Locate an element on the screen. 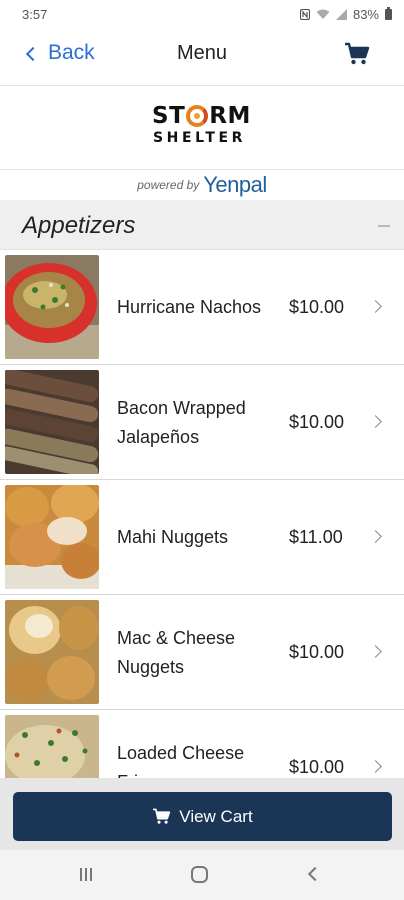 Image resolution: width=404 pixels, height=900 pixels. menu-item: Bacon Wrapped Jalapeños $10.00 is located at coordinates (202, 422).